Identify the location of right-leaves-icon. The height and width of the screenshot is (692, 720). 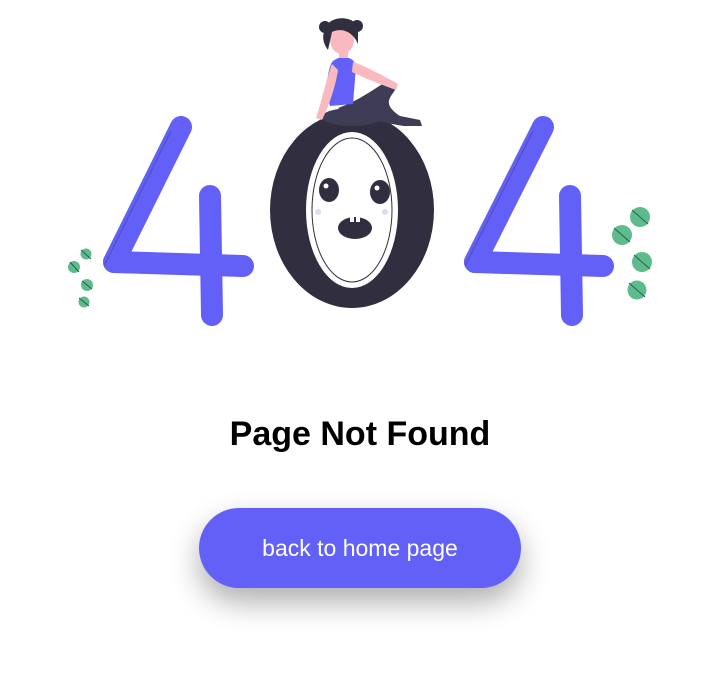
(632, 253).